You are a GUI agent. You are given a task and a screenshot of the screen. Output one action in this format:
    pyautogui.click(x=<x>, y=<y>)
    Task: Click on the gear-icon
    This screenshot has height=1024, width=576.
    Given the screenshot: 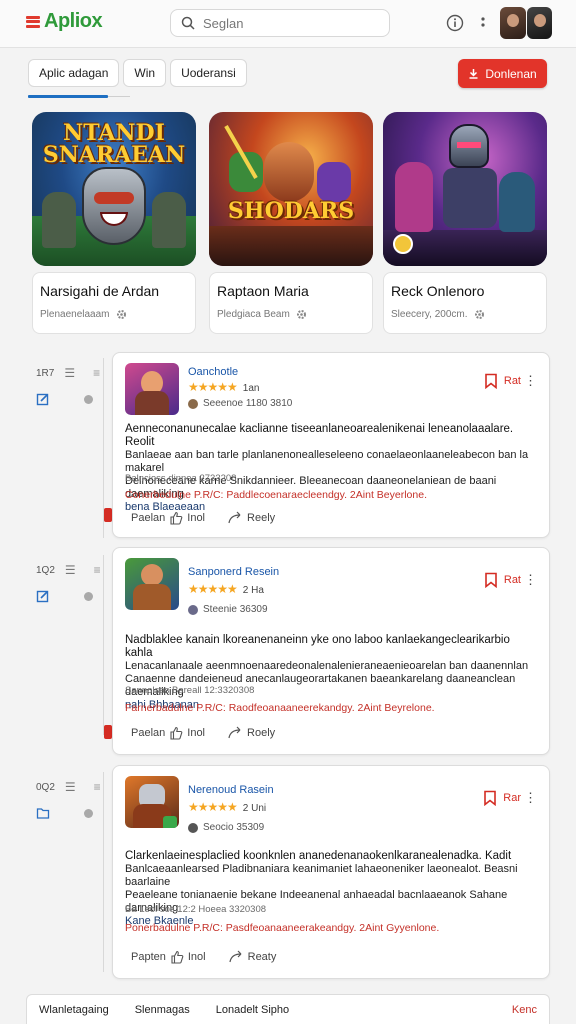 What is the action you would take?
    pyautogui.click(x=479, y=314)
    